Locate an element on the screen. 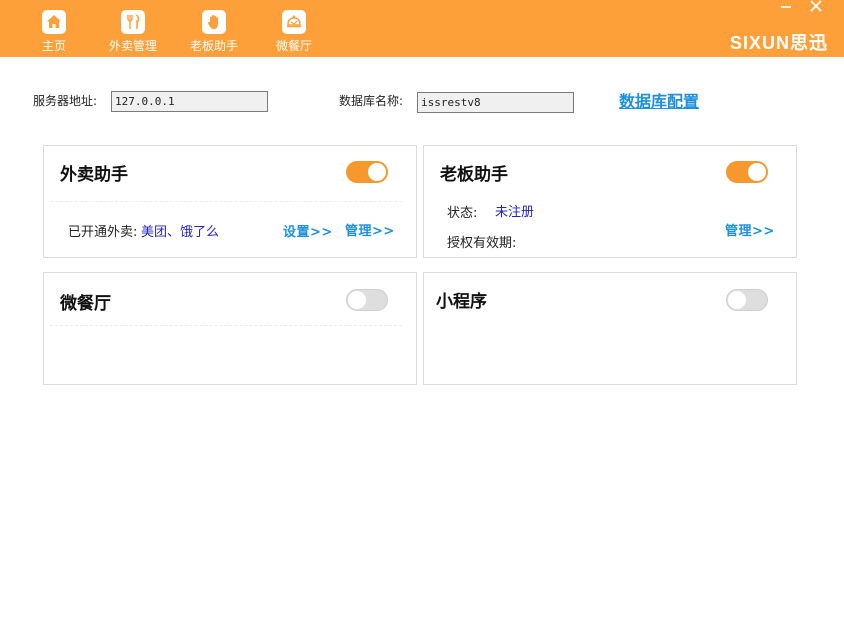 This screenshot has width=844, height=643. opened-takeout-value: 美团、饿了么 is located at coordinates (180, 232).